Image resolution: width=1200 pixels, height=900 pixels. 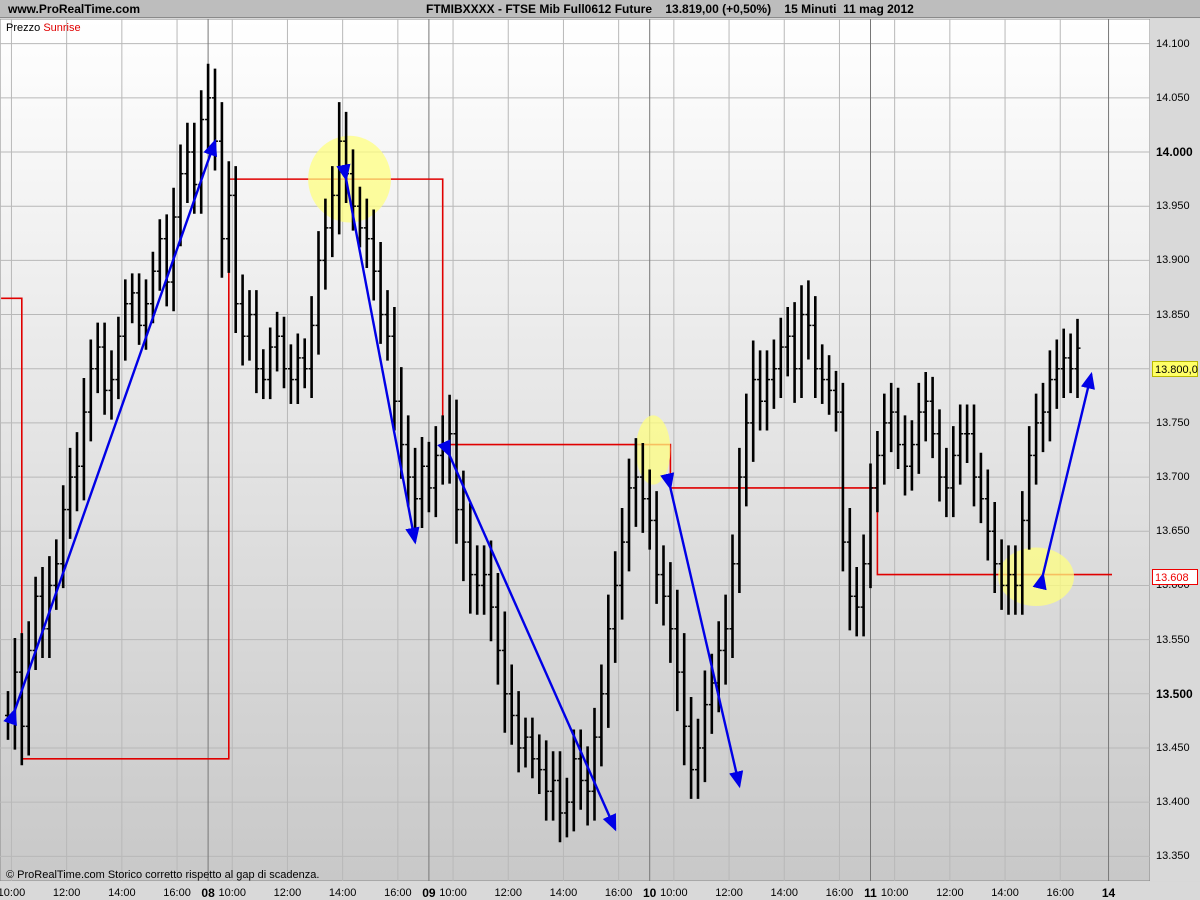 I want to click on legend-sunrise: Sunrise, so click(x=62, y=28).